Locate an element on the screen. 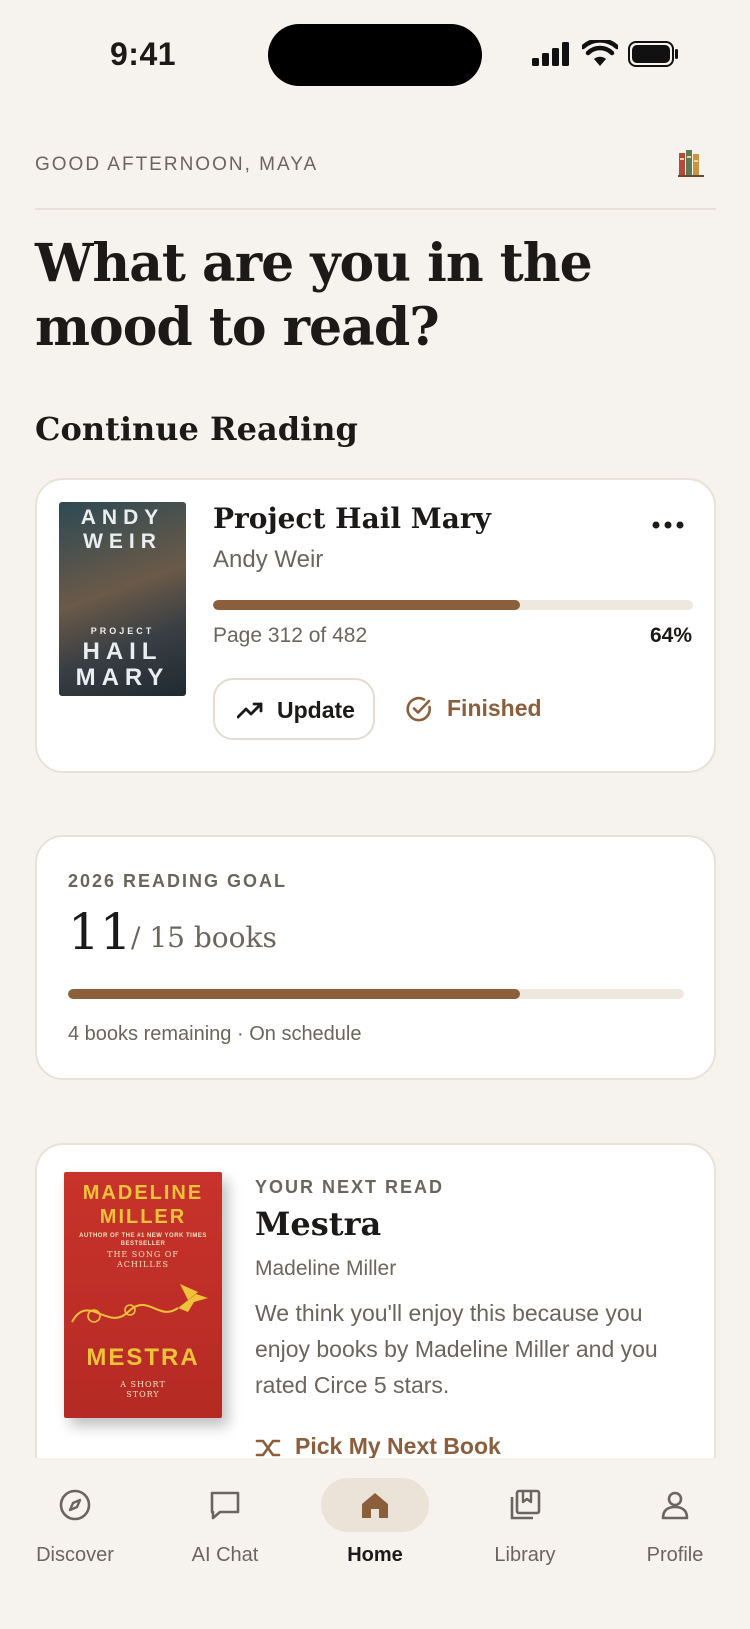 This screenshot has width=750, height=1629. bottom-tab-bar: Discover AI Chat Home Library Profile is located at coordinates (375, 1543).